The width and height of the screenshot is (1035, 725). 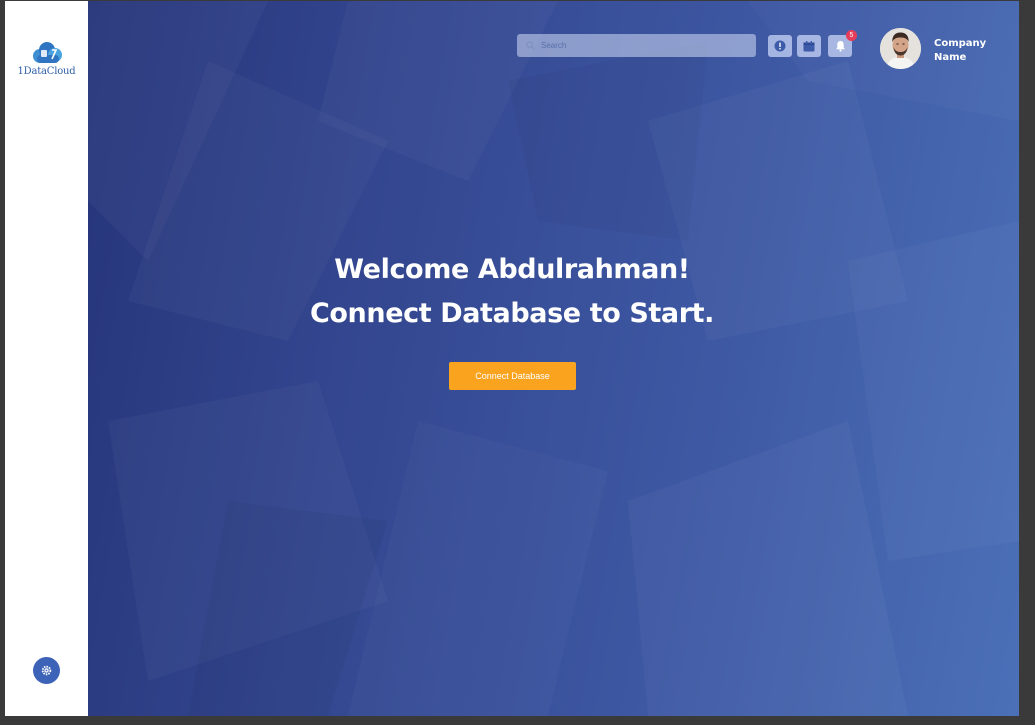 What do you see at coordinates (960, 43) in the screenshot?
I see `company-name-line1: Company` at bounding box center [960, 43].